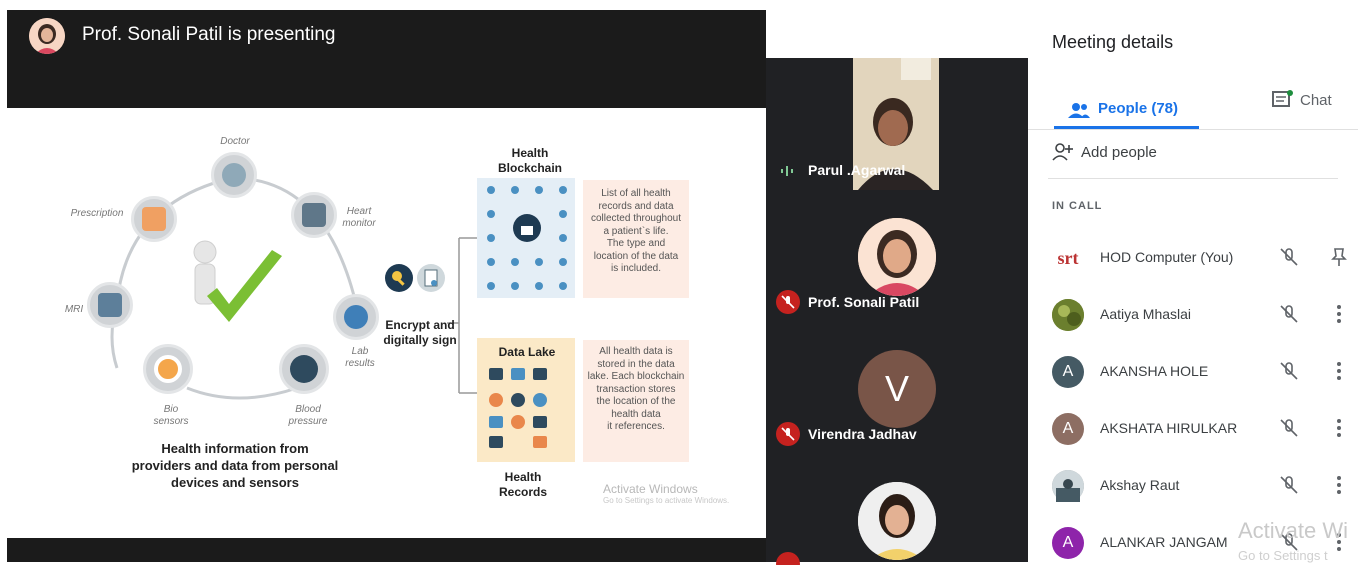 This screenshot has height=565, width=1371. I want to click on participant-name: HOD Computer (You), so click(1167, 257).